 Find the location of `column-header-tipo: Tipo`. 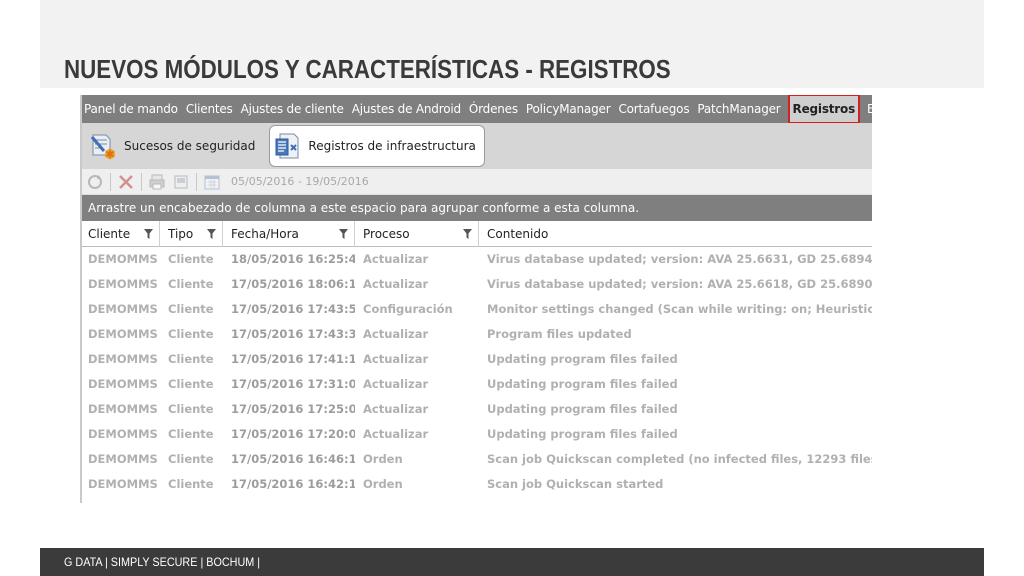

column-header-tipo: Tipo is located at coordinates (191, 234).